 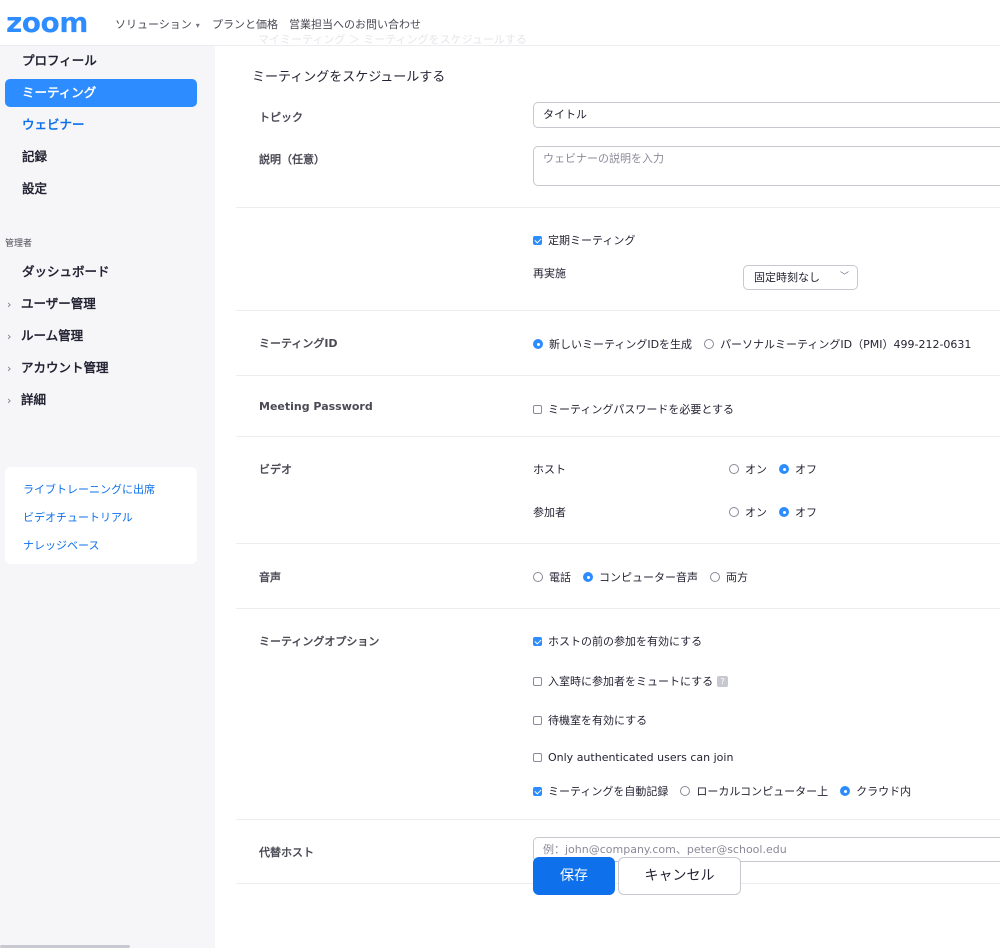 What do you see at coordinates (78, 517) in the screenshot?
I see `link-video-tutorials: ビデオチュートリアル` at bounding box center [78, 517].